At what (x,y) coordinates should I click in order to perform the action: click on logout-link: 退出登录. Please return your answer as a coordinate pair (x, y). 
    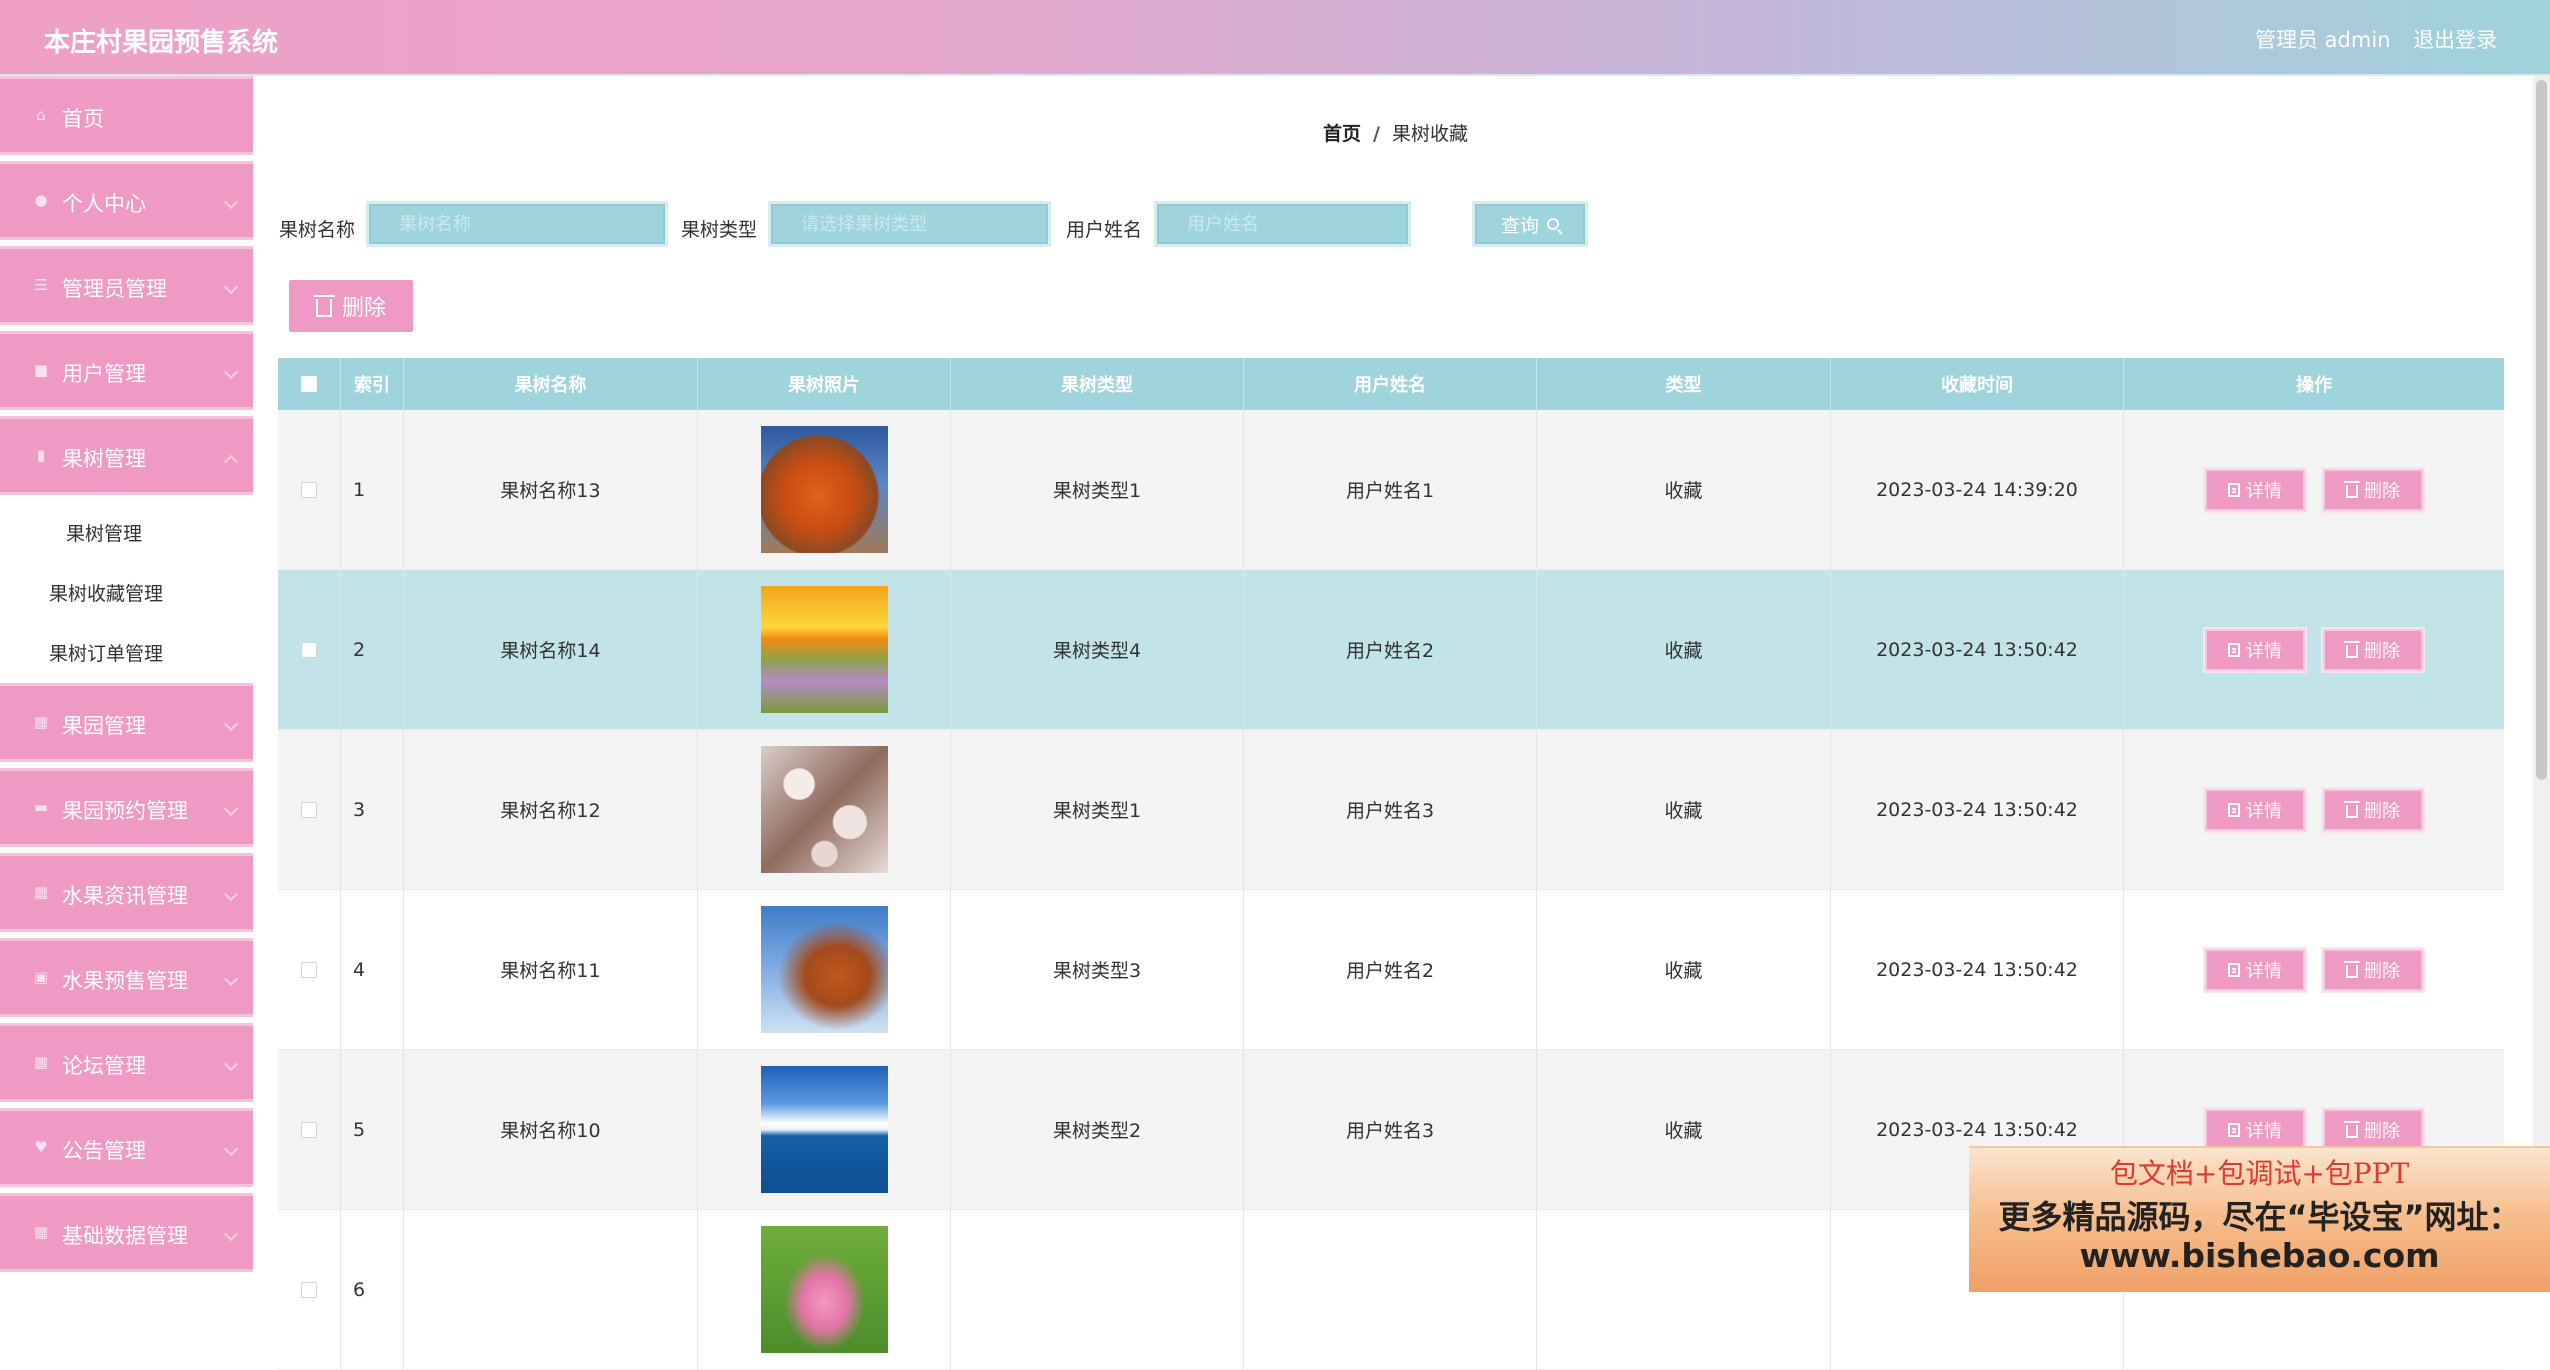
    Looking at the image, I should click on (2455, 39).